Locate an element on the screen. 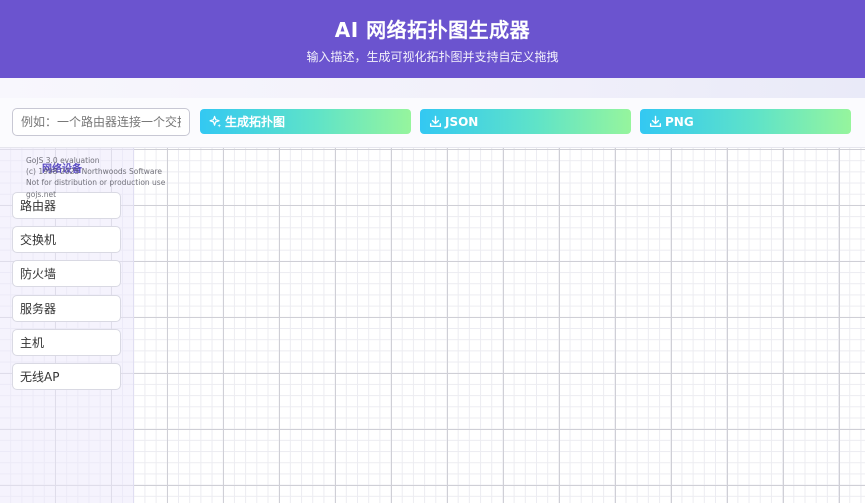 Image resolution: width=865 pixels, height=503 pixels. device-palette: 网络设备 路由器 交换机 防火墙 服务器 主机 无线AP is located at coordinates (67, 325).